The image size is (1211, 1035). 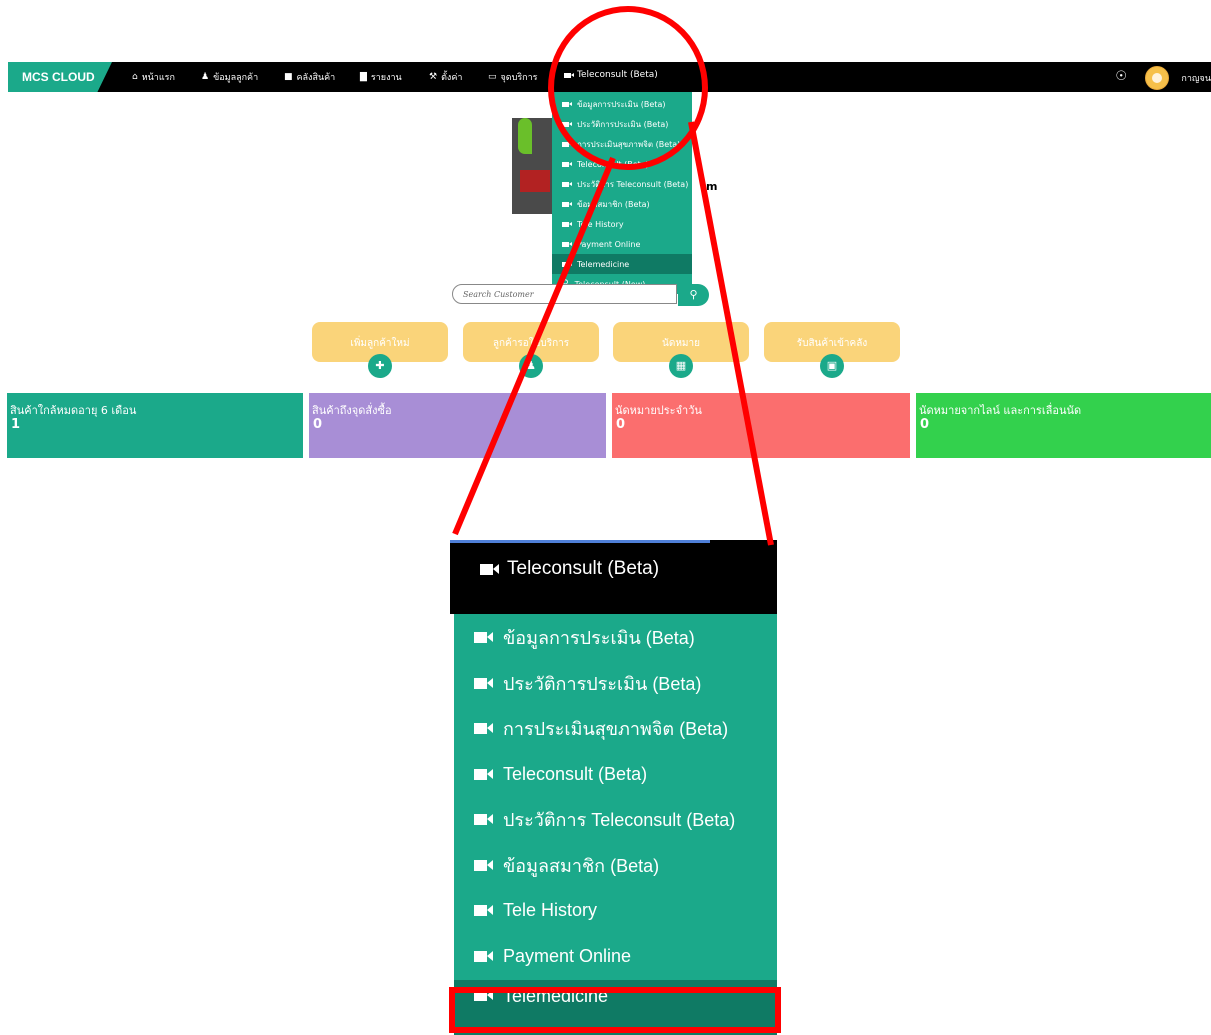 I want to click on highlight-rectangle, so click(x=615, y=1010).